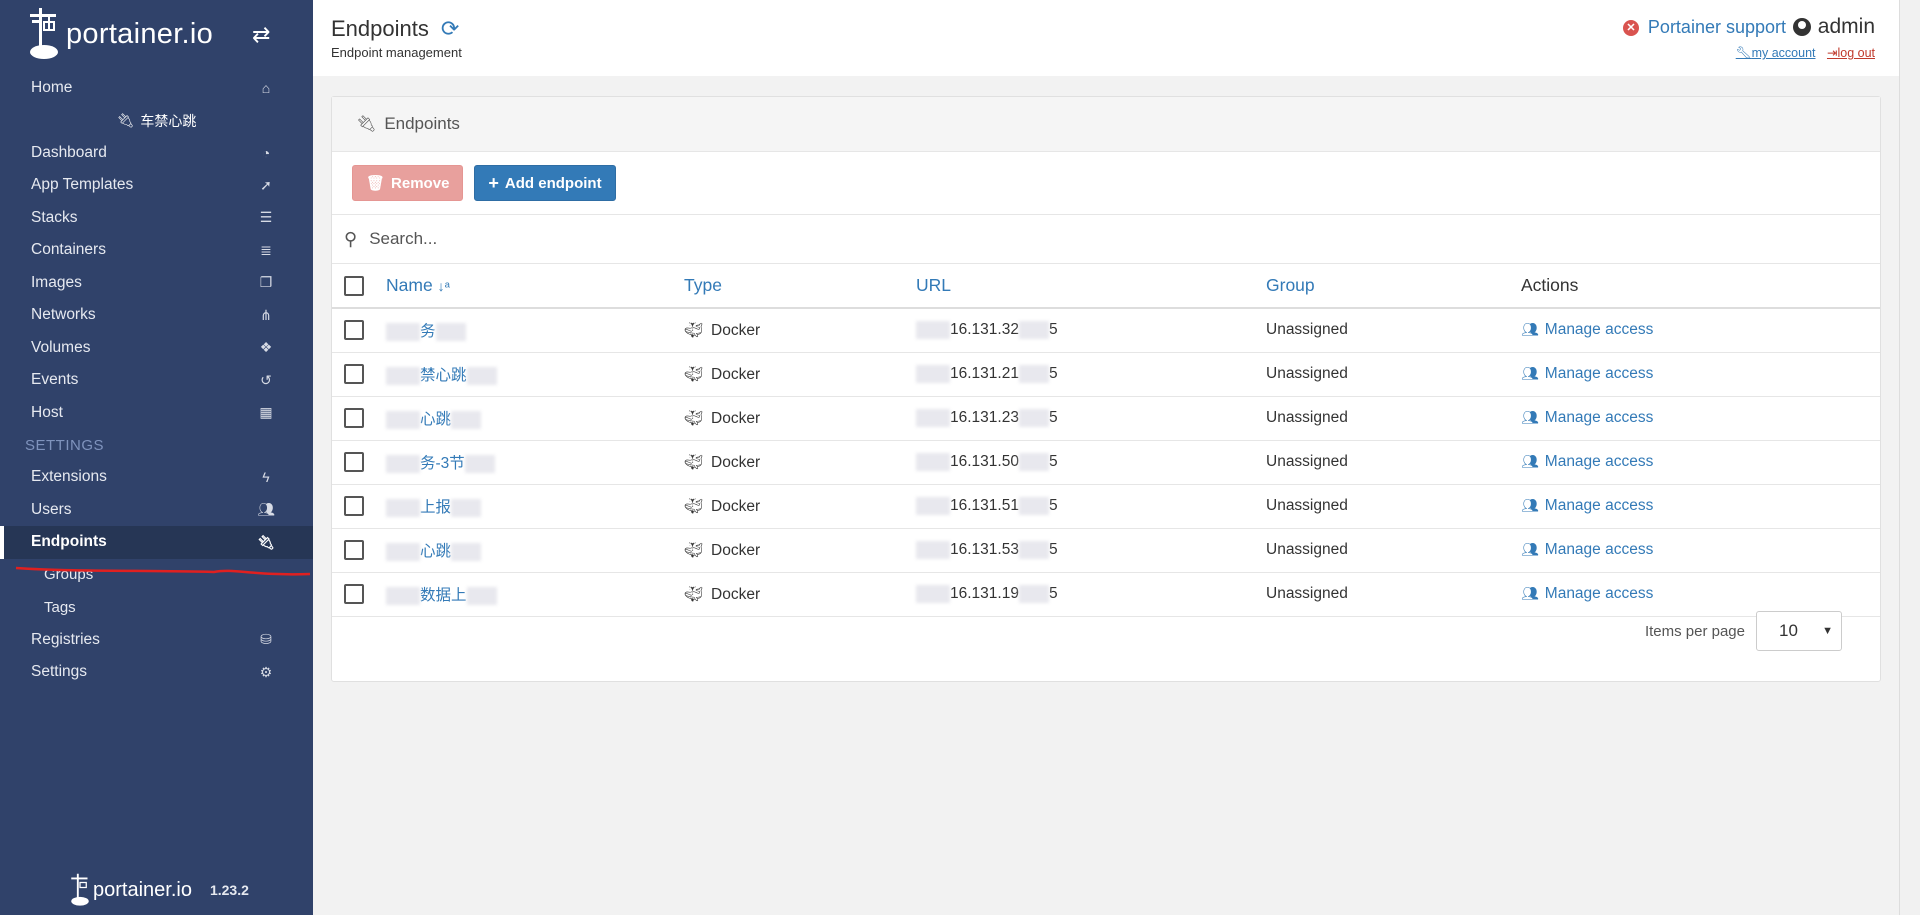 Image resolution: width=1920 pixels, height=915 pixels. I want to click on table-header-row: Name ↓ᵃ Type URL Group Actions, so click(1106, 286).